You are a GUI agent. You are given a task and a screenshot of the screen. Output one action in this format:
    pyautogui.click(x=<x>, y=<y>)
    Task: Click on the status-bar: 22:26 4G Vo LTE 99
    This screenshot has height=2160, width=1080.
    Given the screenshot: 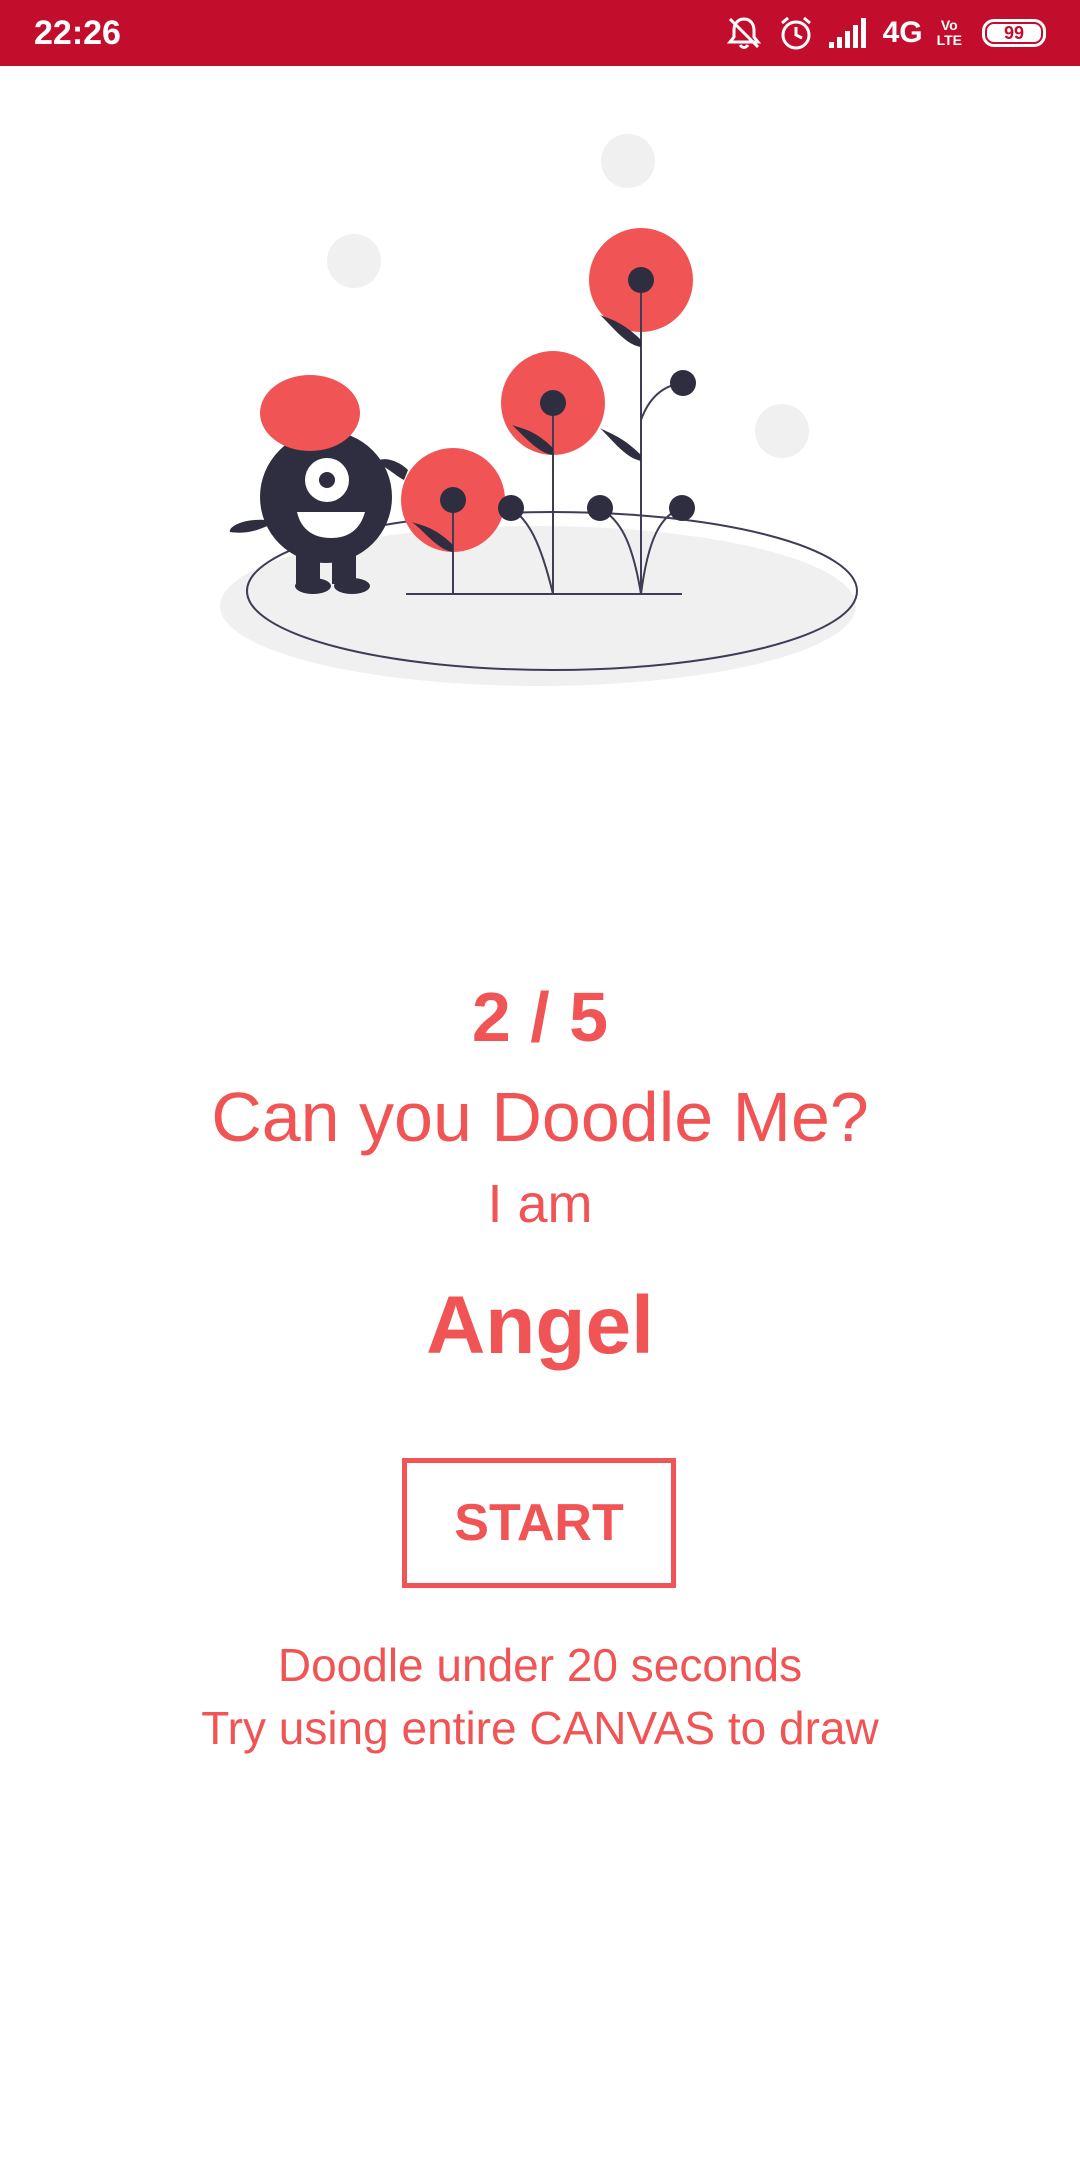 What is the action you would take?
    pyautogui.click(x=540, y=33)
    